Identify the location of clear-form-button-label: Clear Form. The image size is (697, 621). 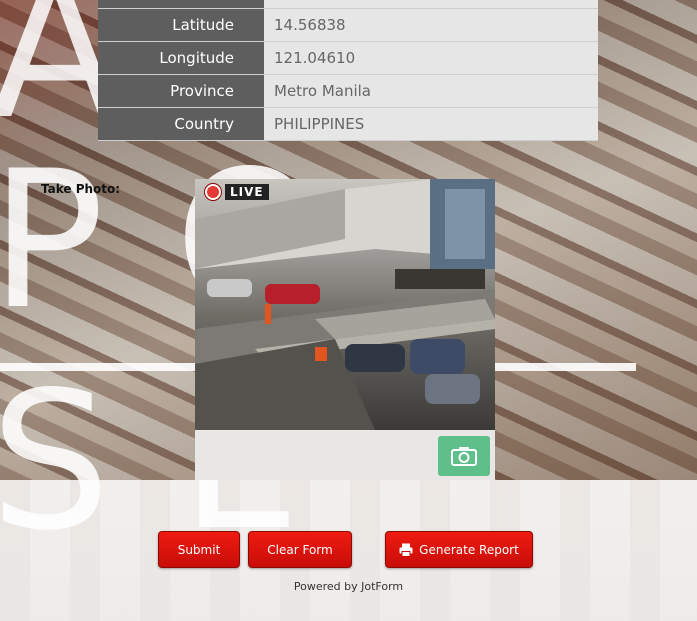
(300, 549).